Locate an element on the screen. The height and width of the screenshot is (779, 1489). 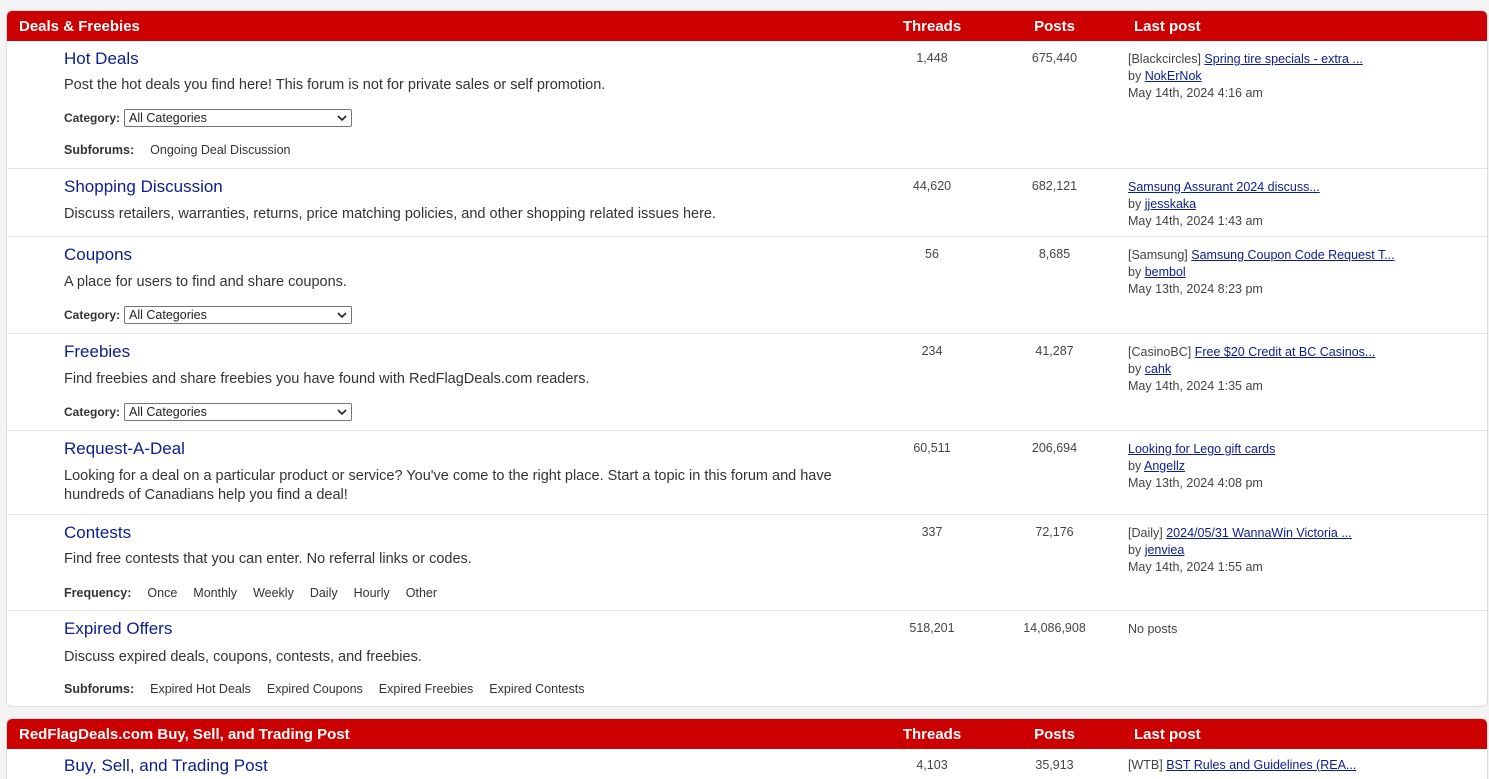
subforum-link-expired-freebies: Expired Freebies is located at coordinates (426, 689).